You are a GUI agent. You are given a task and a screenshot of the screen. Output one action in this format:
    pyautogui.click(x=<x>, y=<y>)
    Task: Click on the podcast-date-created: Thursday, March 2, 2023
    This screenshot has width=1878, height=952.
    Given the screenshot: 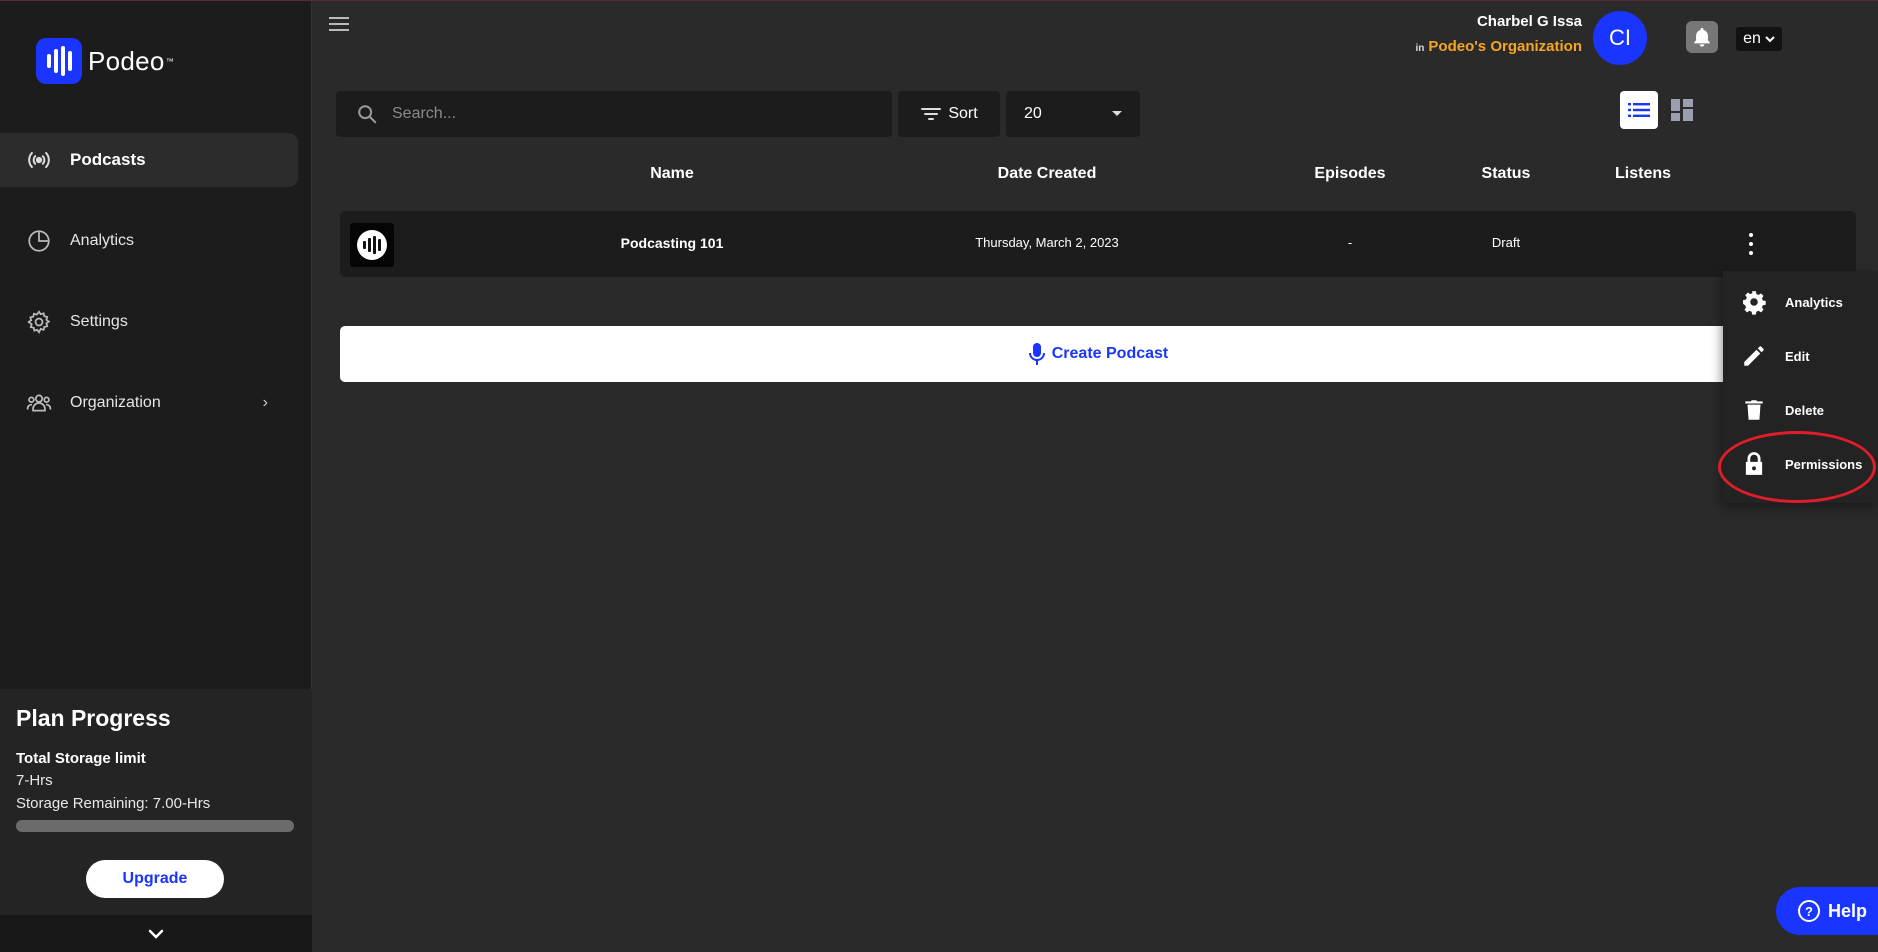 What is the action you would take?
    pyautogui.click(x=1047, y=242)
    